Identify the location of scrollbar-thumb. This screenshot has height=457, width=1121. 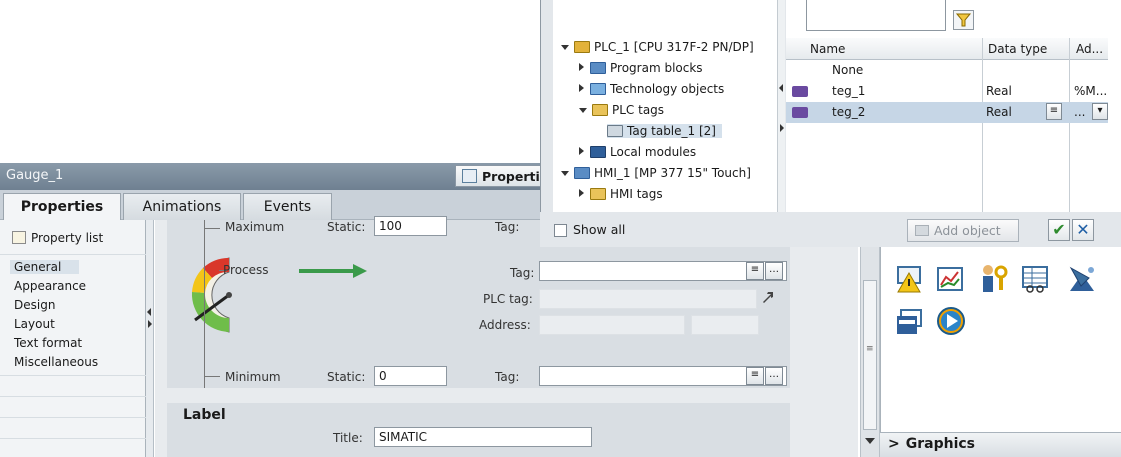
(870, 355).